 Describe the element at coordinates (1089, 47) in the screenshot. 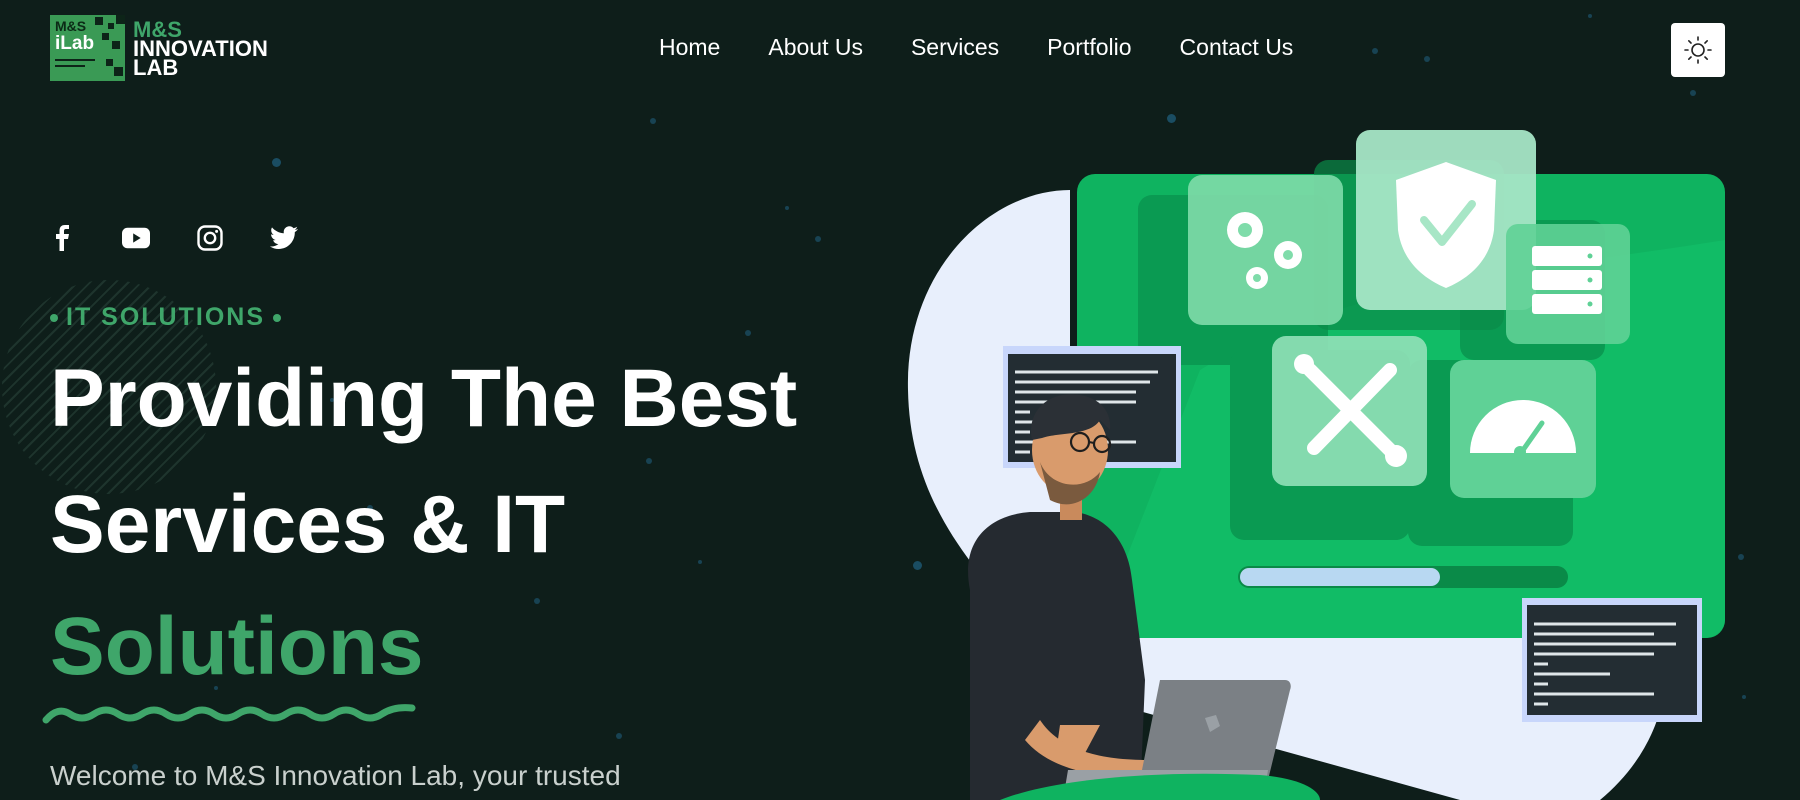

I see `nav-portfolio: Portfolio` at that location.